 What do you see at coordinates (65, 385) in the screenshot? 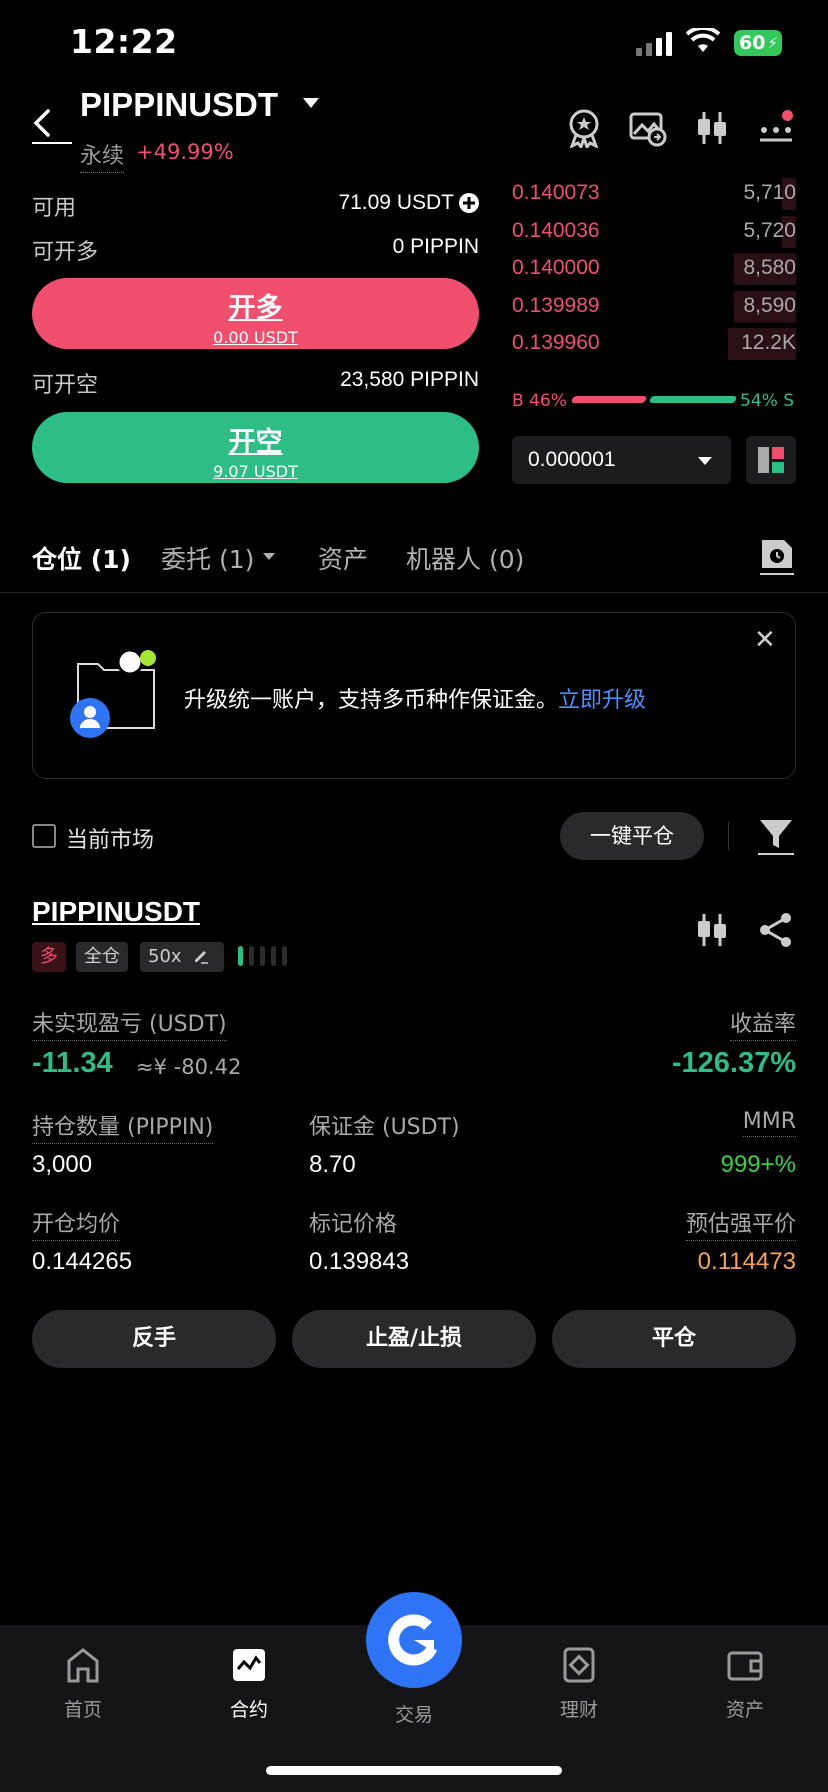
I see `max-short-label: 可开空` at bounding box center [65, 385].